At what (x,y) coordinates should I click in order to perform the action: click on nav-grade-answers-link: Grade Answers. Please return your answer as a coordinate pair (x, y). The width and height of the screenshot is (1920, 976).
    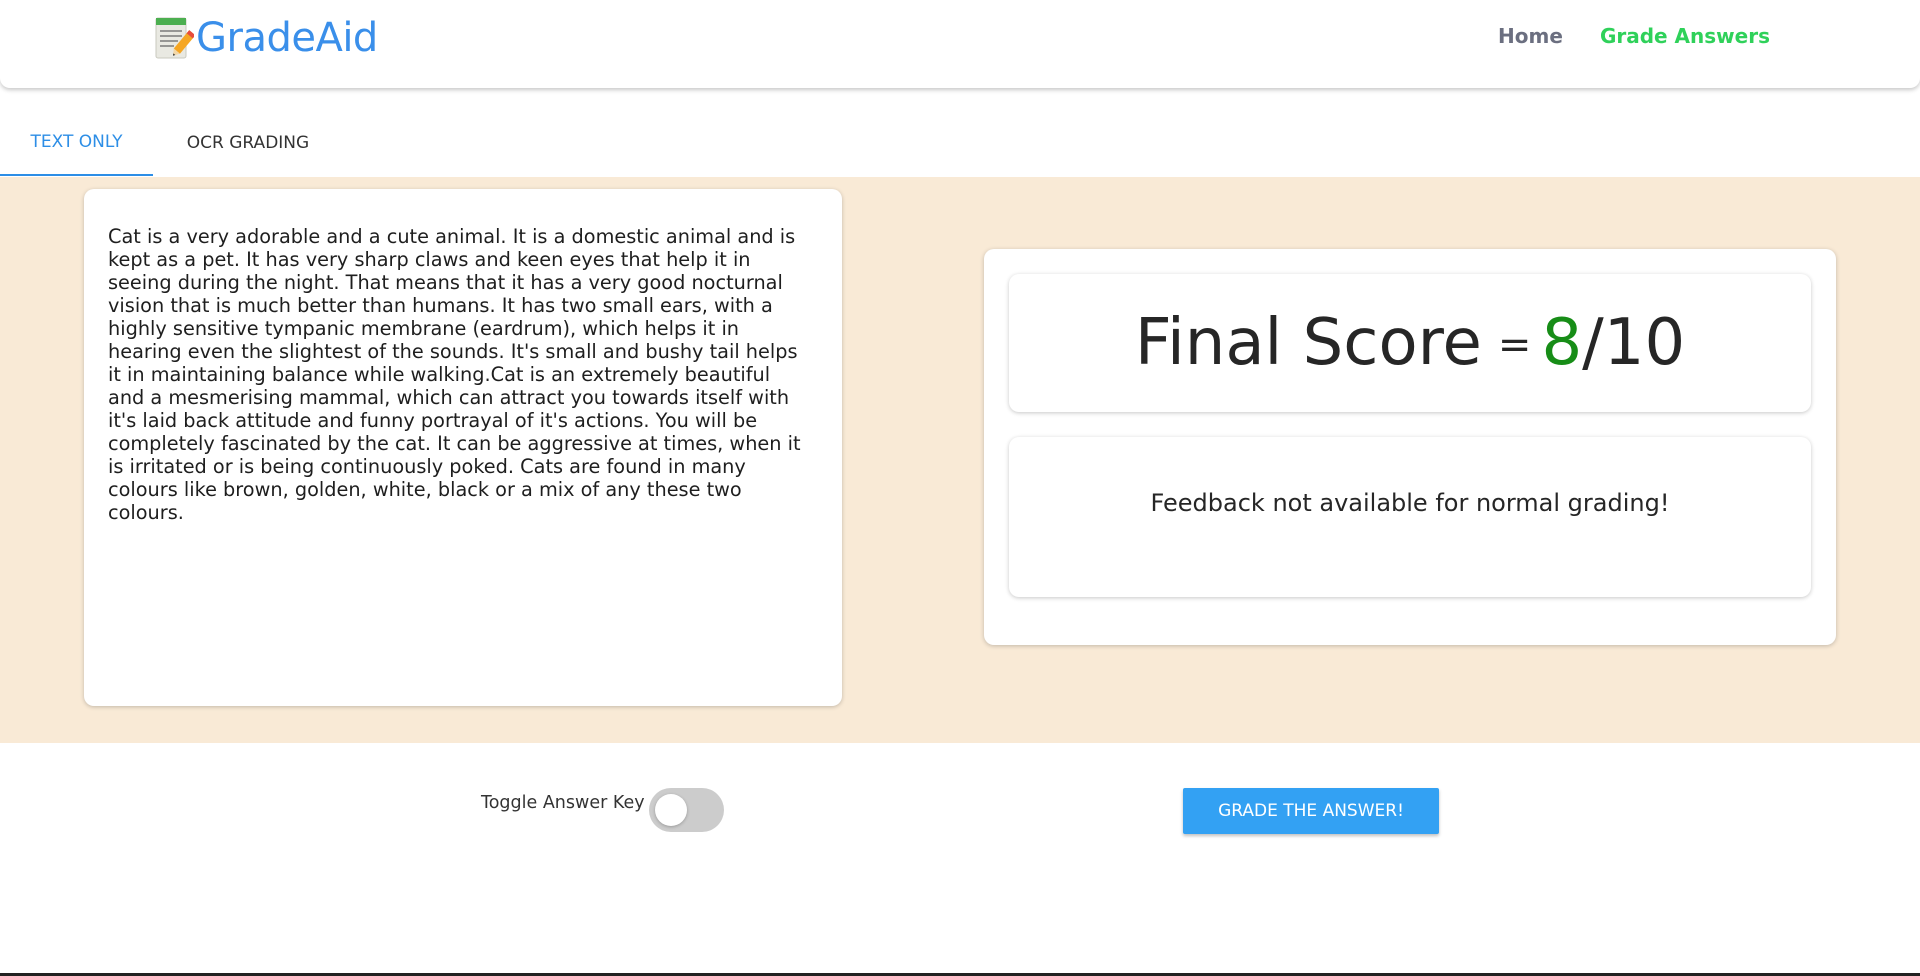
    Looking at the image, I should click on (1685, 36).